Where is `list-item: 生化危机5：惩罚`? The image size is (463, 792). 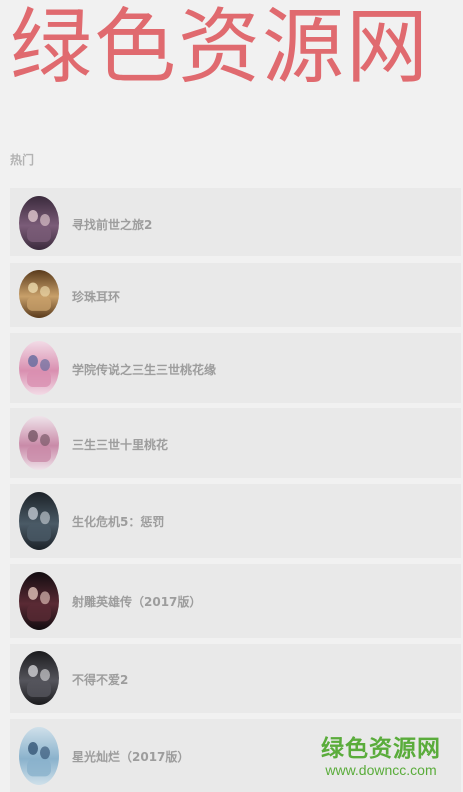 list-item: 生化危机5：惩罚 is located at coordinates (235, 521).